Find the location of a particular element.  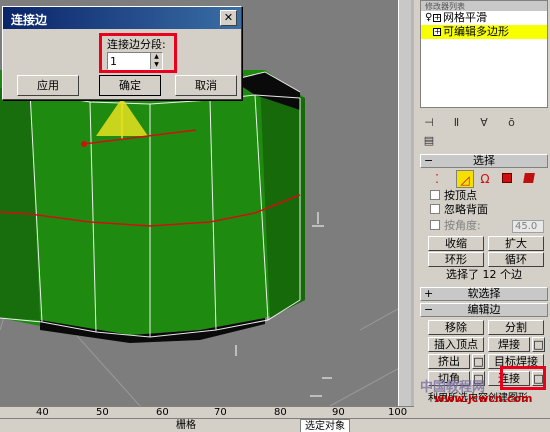

grow-button: 扩大 is located at coordinates (516, 243).